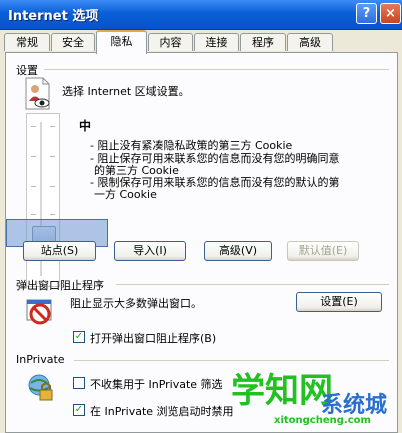 This screenshot has width=402, height=433. I want to click on no-collect-checkbox, so click(79, 383).